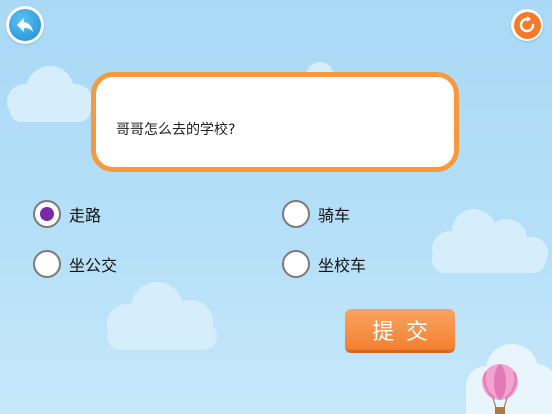  I want to click on back-button, so click(25, 25).